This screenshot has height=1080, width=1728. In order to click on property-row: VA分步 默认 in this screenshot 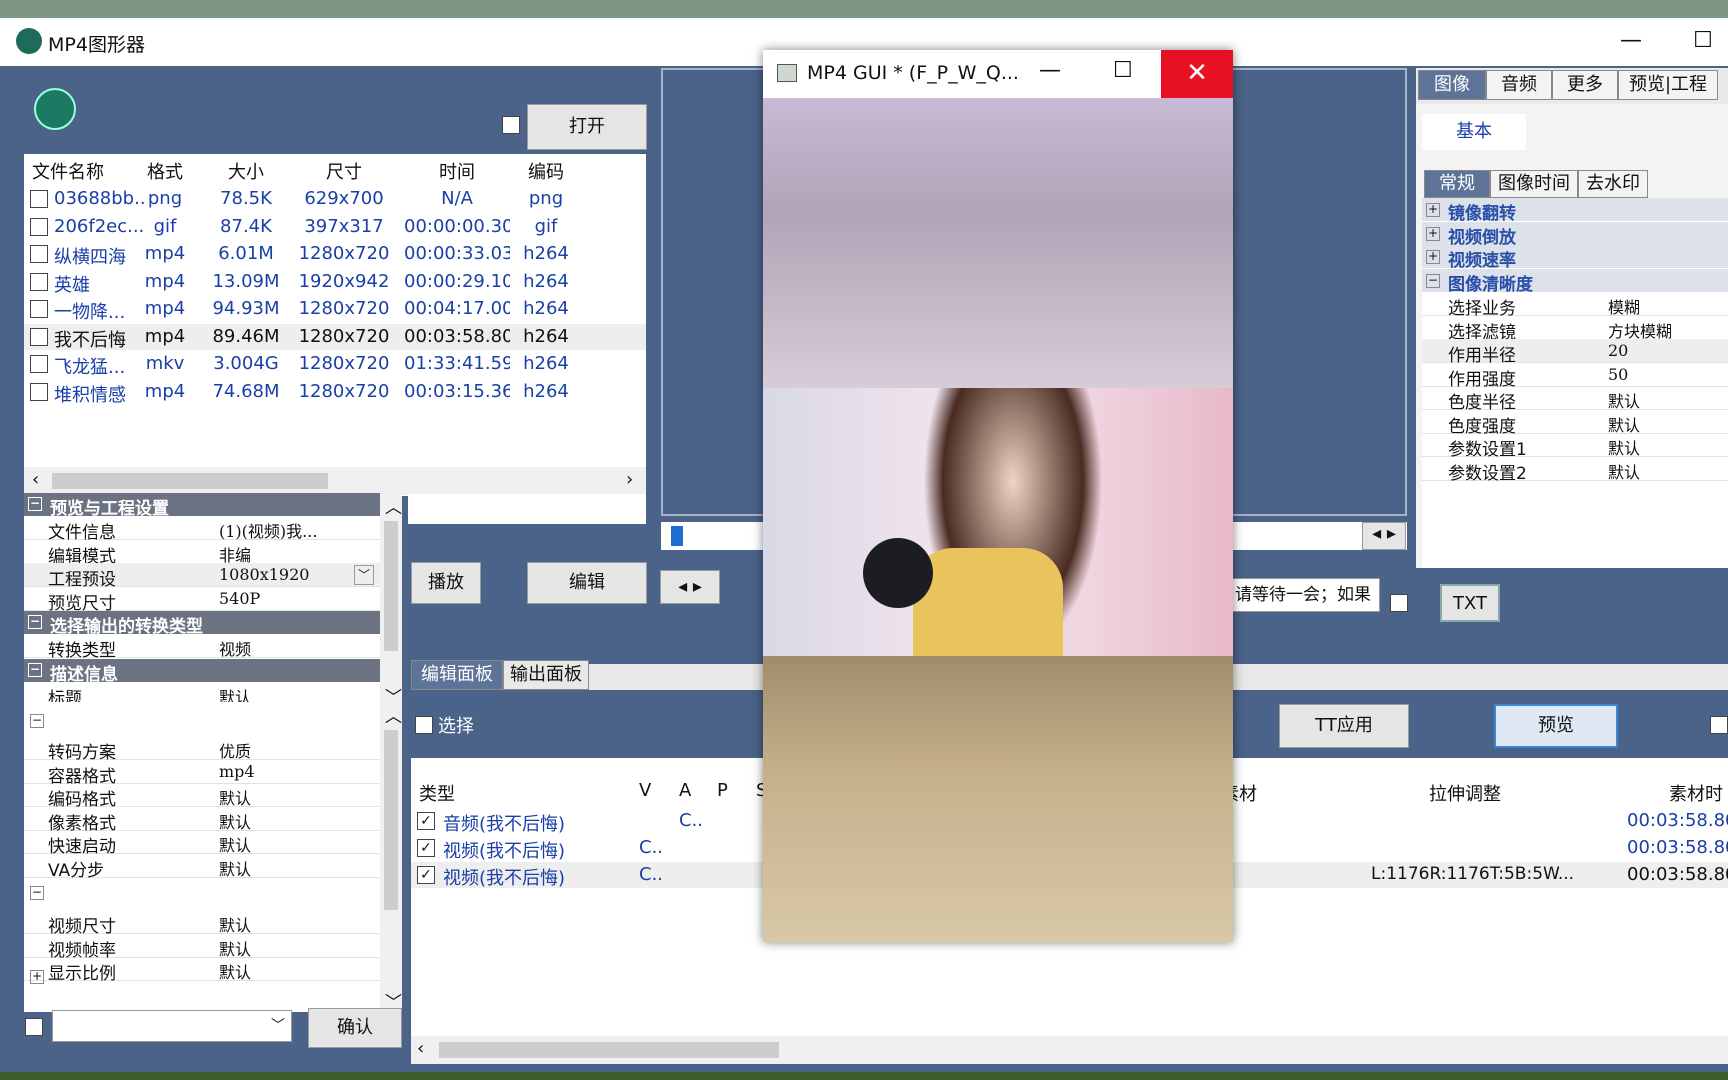, I will do `click(213, 867)`.